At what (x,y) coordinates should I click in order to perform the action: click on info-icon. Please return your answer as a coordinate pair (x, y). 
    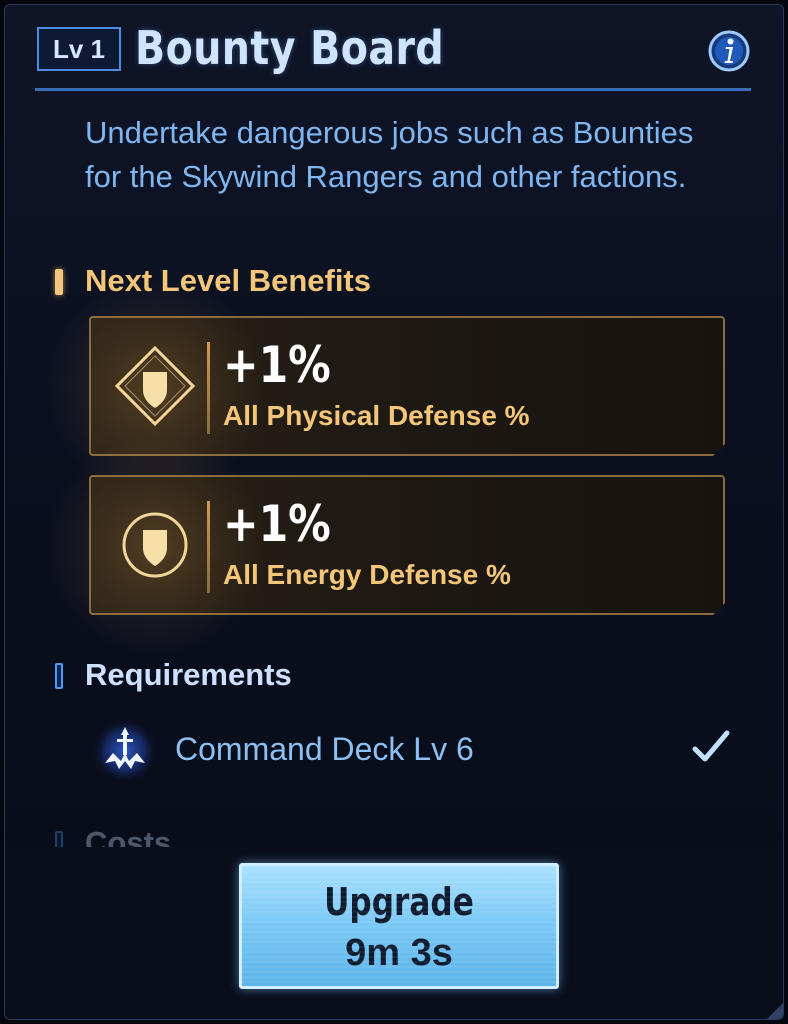
    Looking at the image, I should click on (729, 51).